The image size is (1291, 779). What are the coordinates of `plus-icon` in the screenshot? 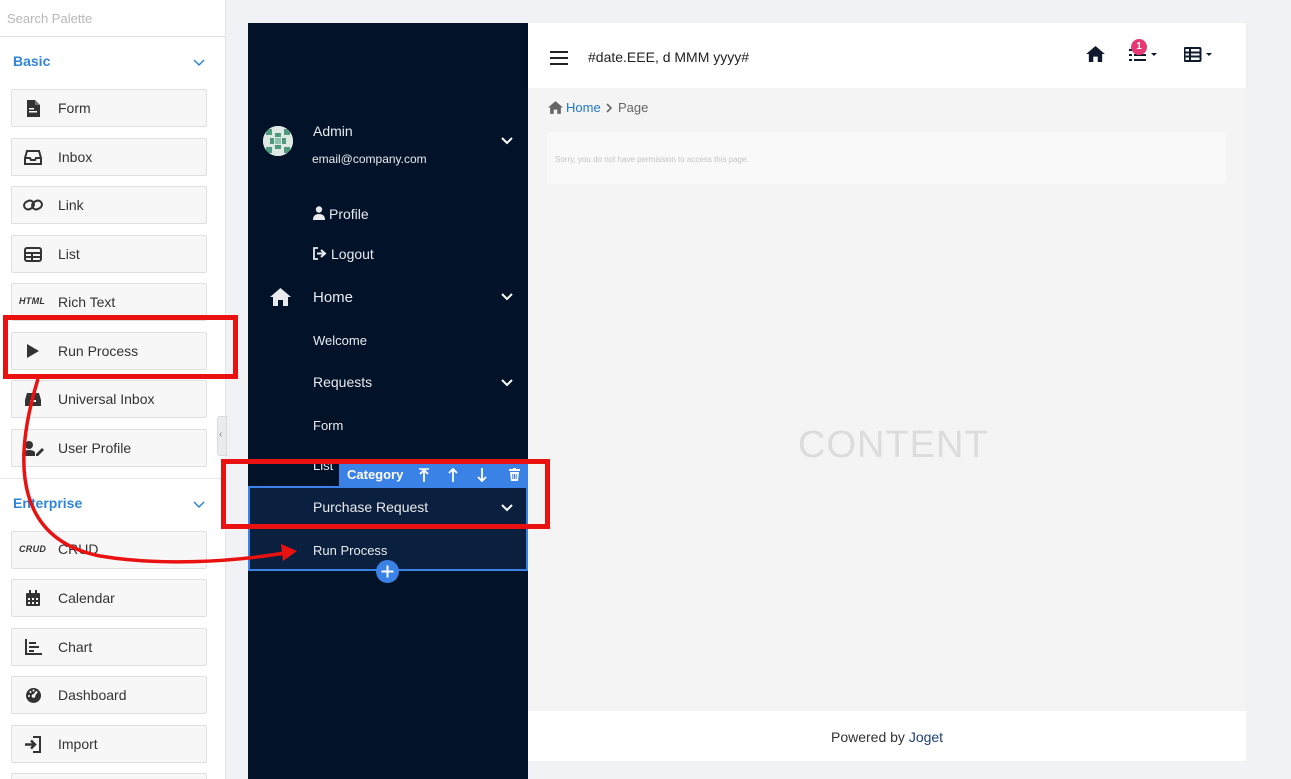 It's located at (387, 571).